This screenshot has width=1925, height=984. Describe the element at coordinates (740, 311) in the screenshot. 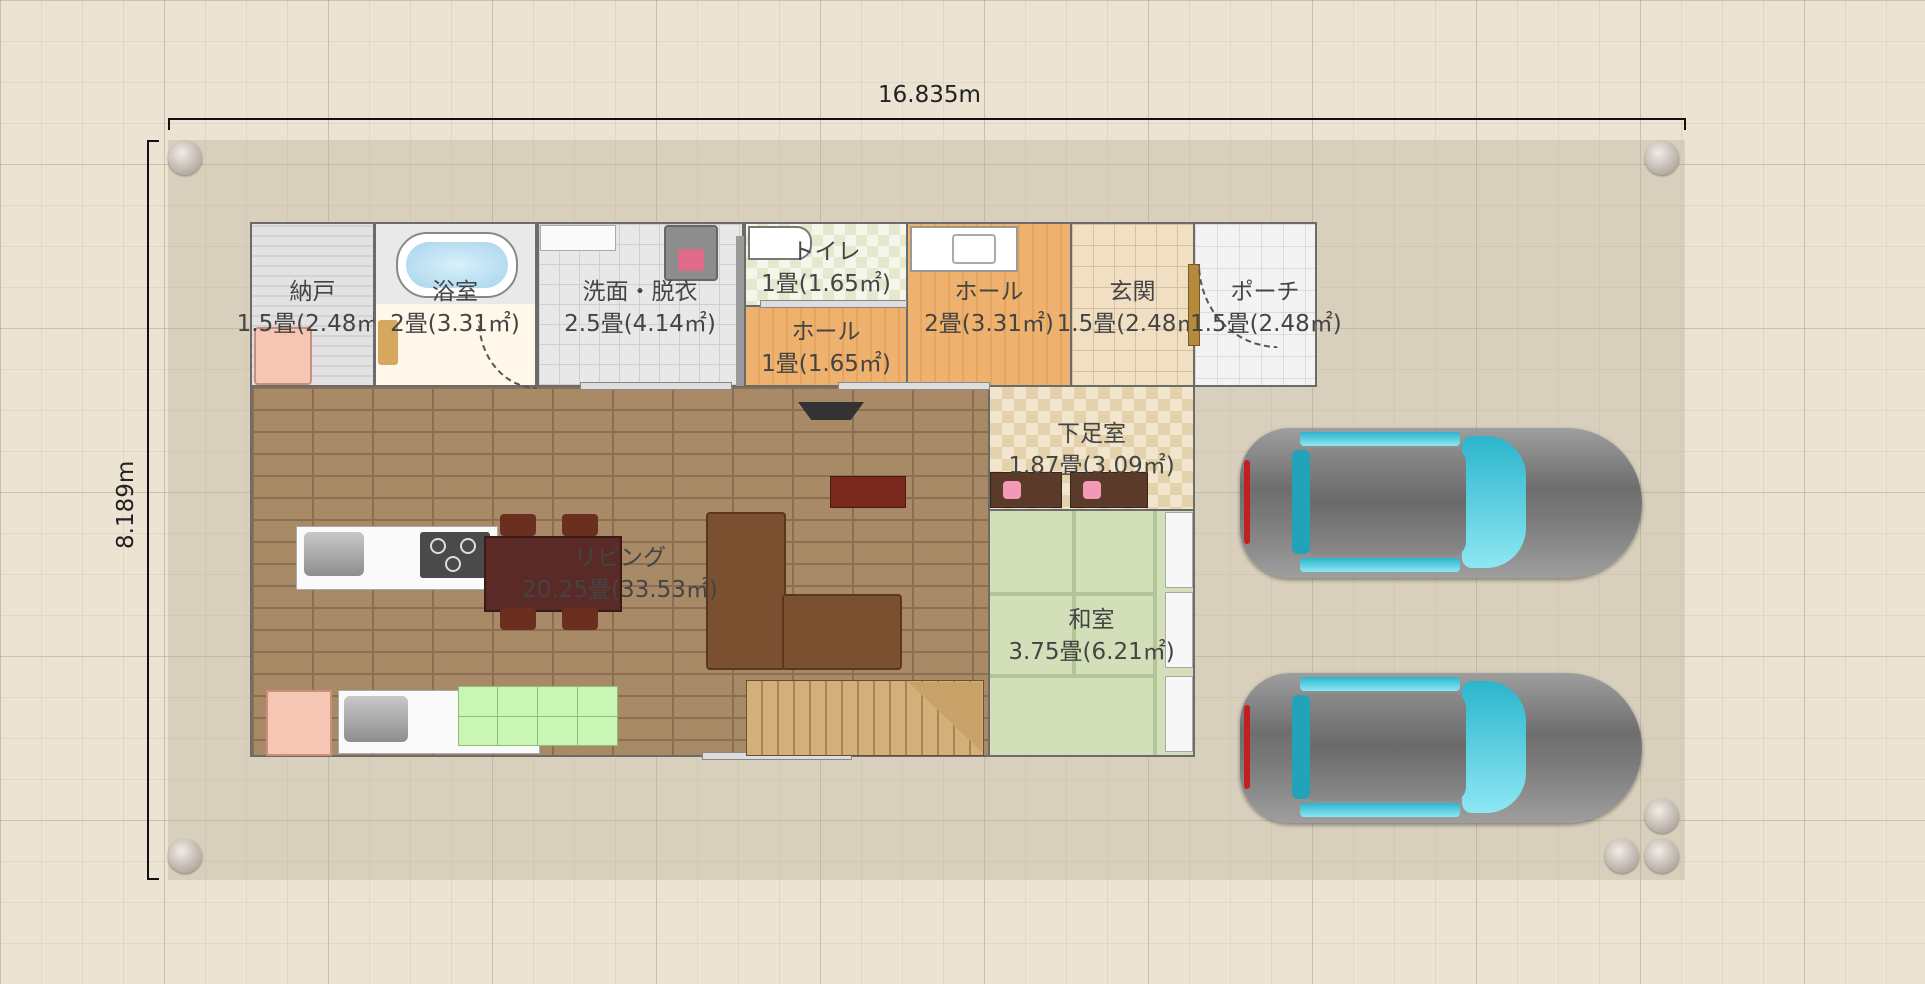

I see `partition-wall` at that location.